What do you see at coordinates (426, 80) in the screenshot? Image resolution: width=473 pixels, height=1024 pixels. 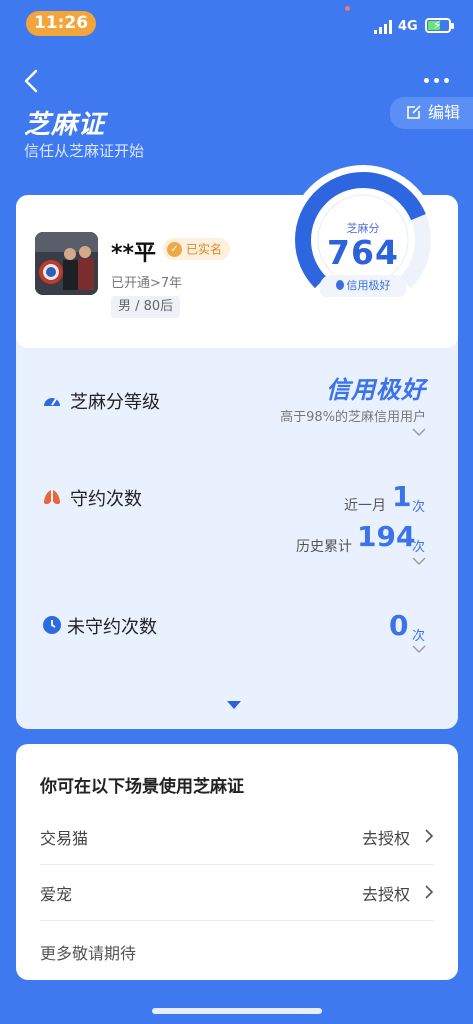 I see `more-dots-icon` at bounding box center [426, 80].